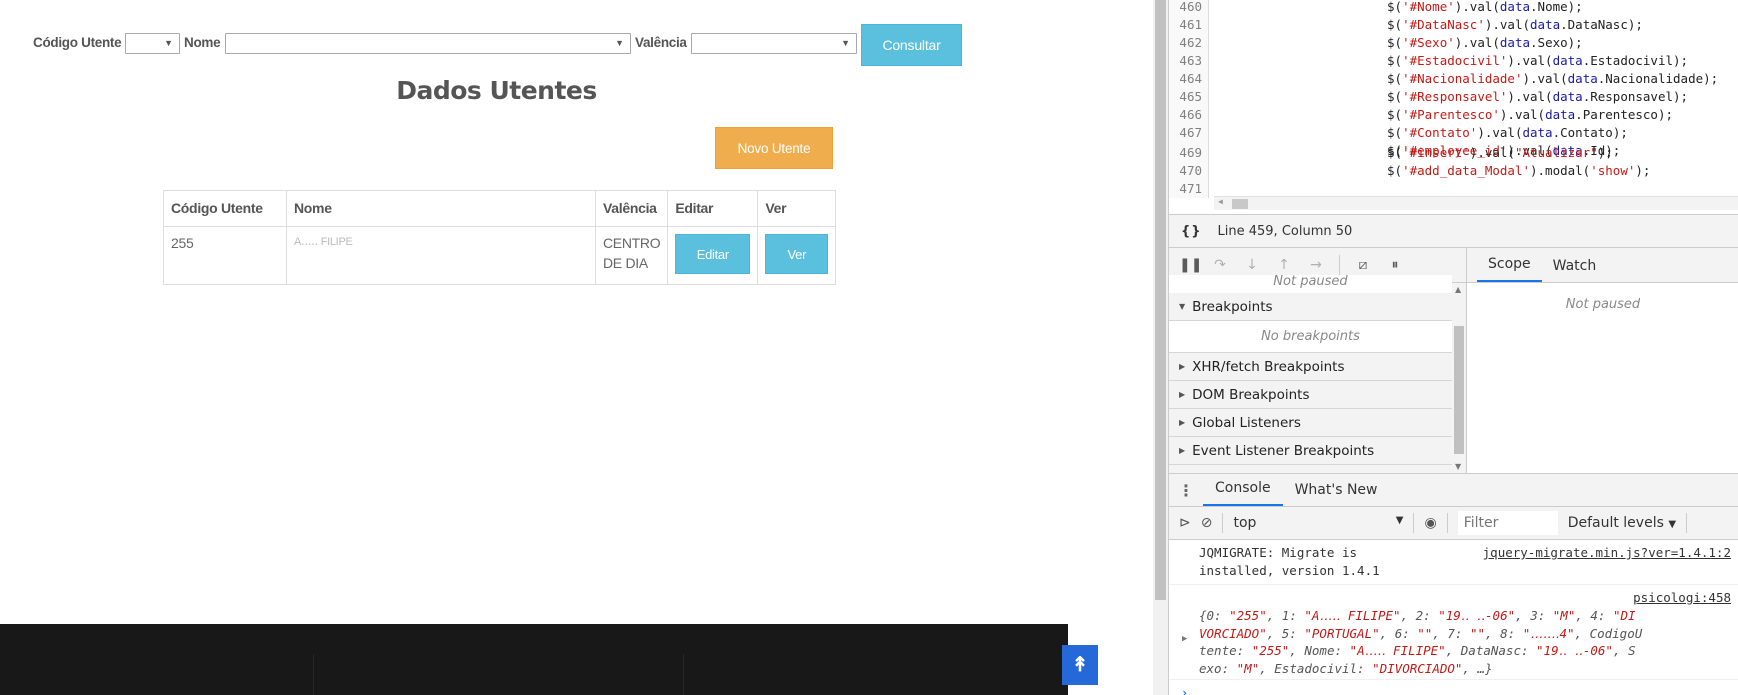 The image size is (1738, 695). I want to click on section-label: Breakpoints, so click(1232, 306).